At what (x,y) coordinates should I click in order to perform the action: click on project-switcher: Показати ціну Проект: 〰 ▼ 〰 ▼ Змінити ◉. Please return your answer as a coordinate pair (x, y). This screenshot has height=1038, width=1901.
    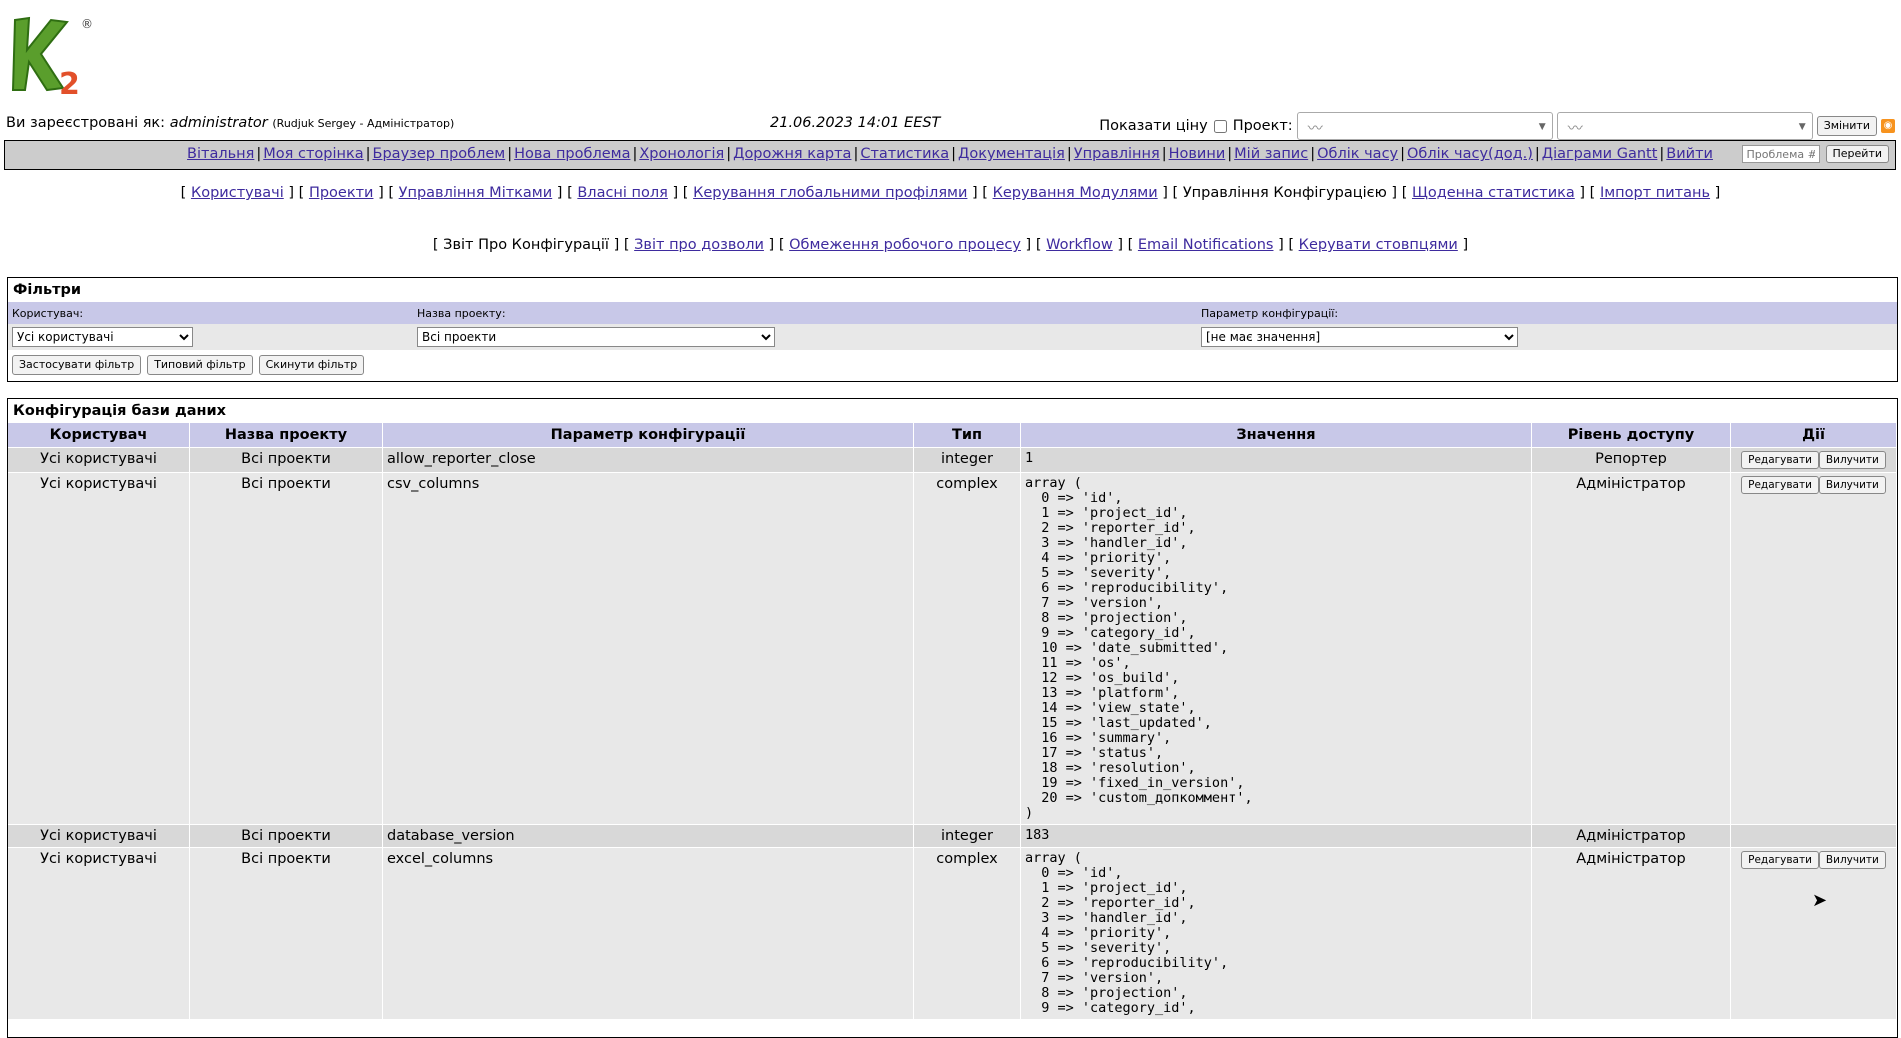
    Looking at the image, I should click on (1497, 126).